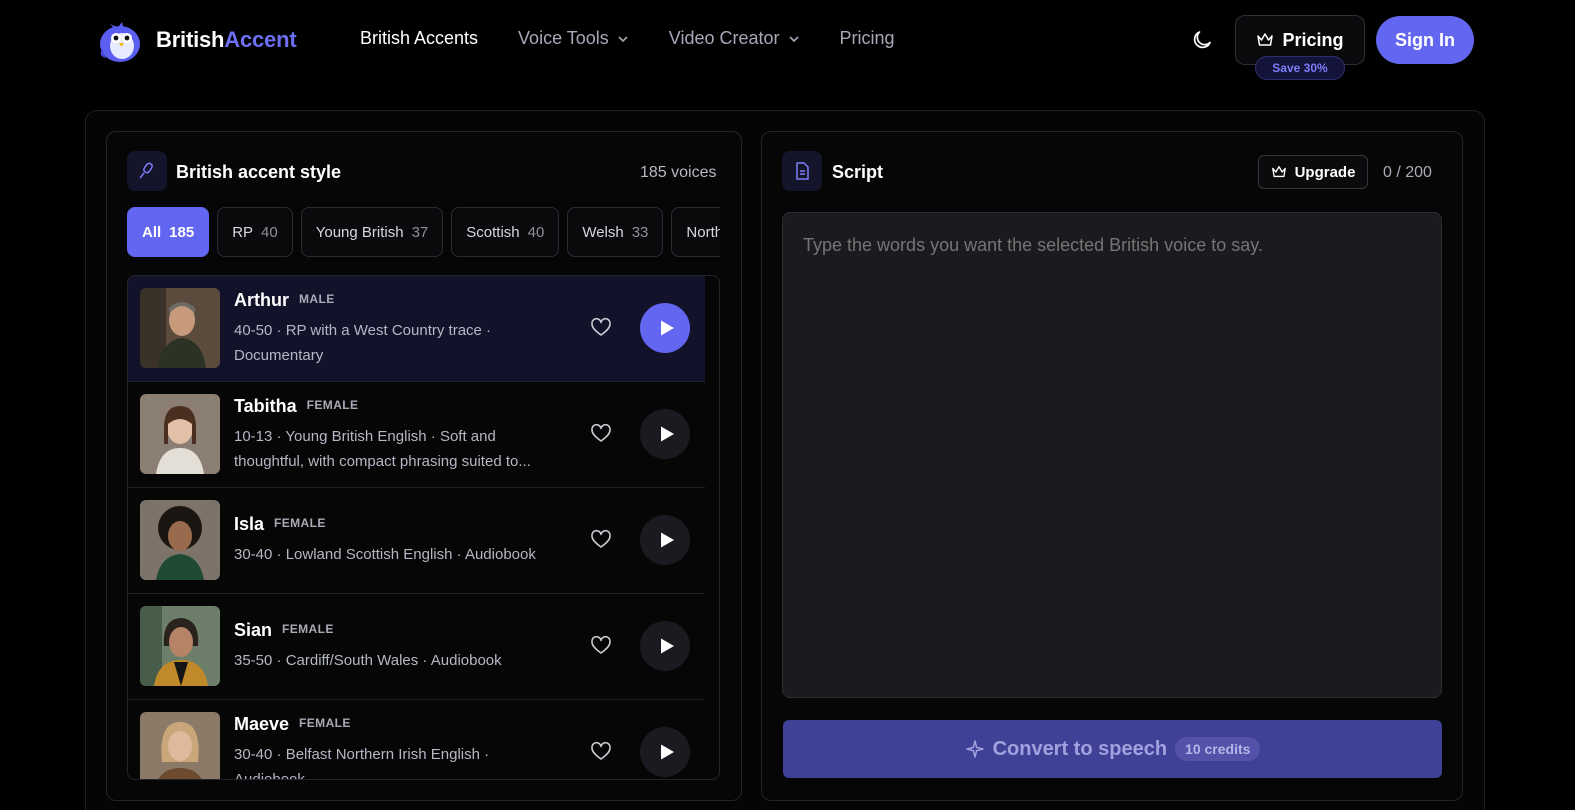 Image resolution: width=1575 pixels, height=810 pixels. Describe the element at coordinates (858, 172) in the screenshot. I see `script-title: Script` at that location.